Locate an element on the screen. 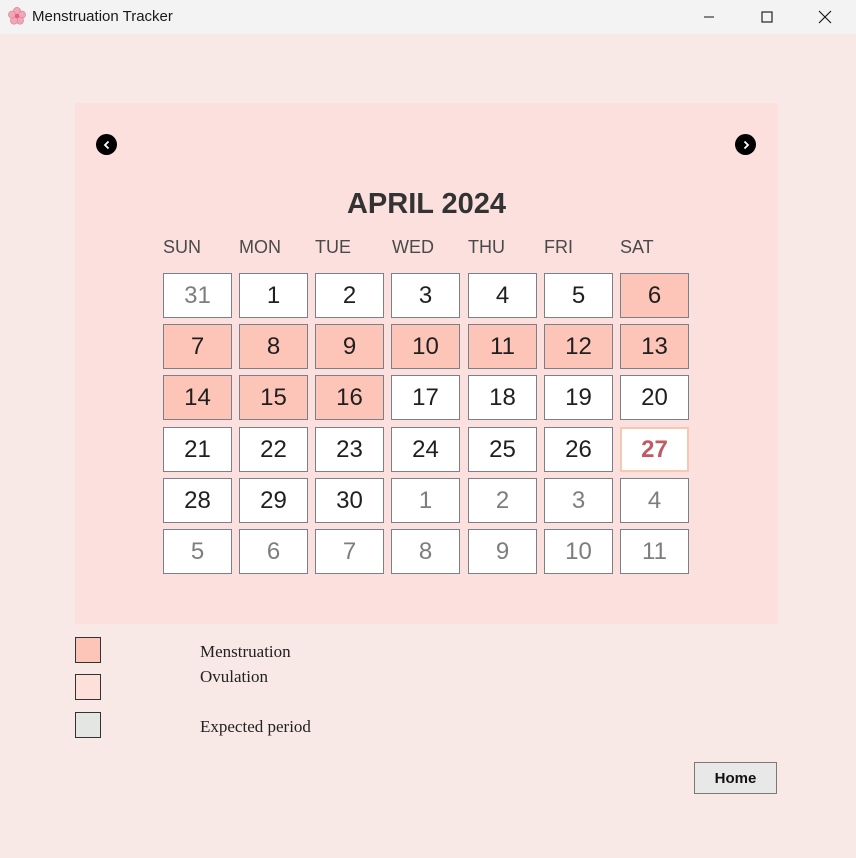 The image size is (856, 858). day-cell: 29 is located at coordinates (273, 500).